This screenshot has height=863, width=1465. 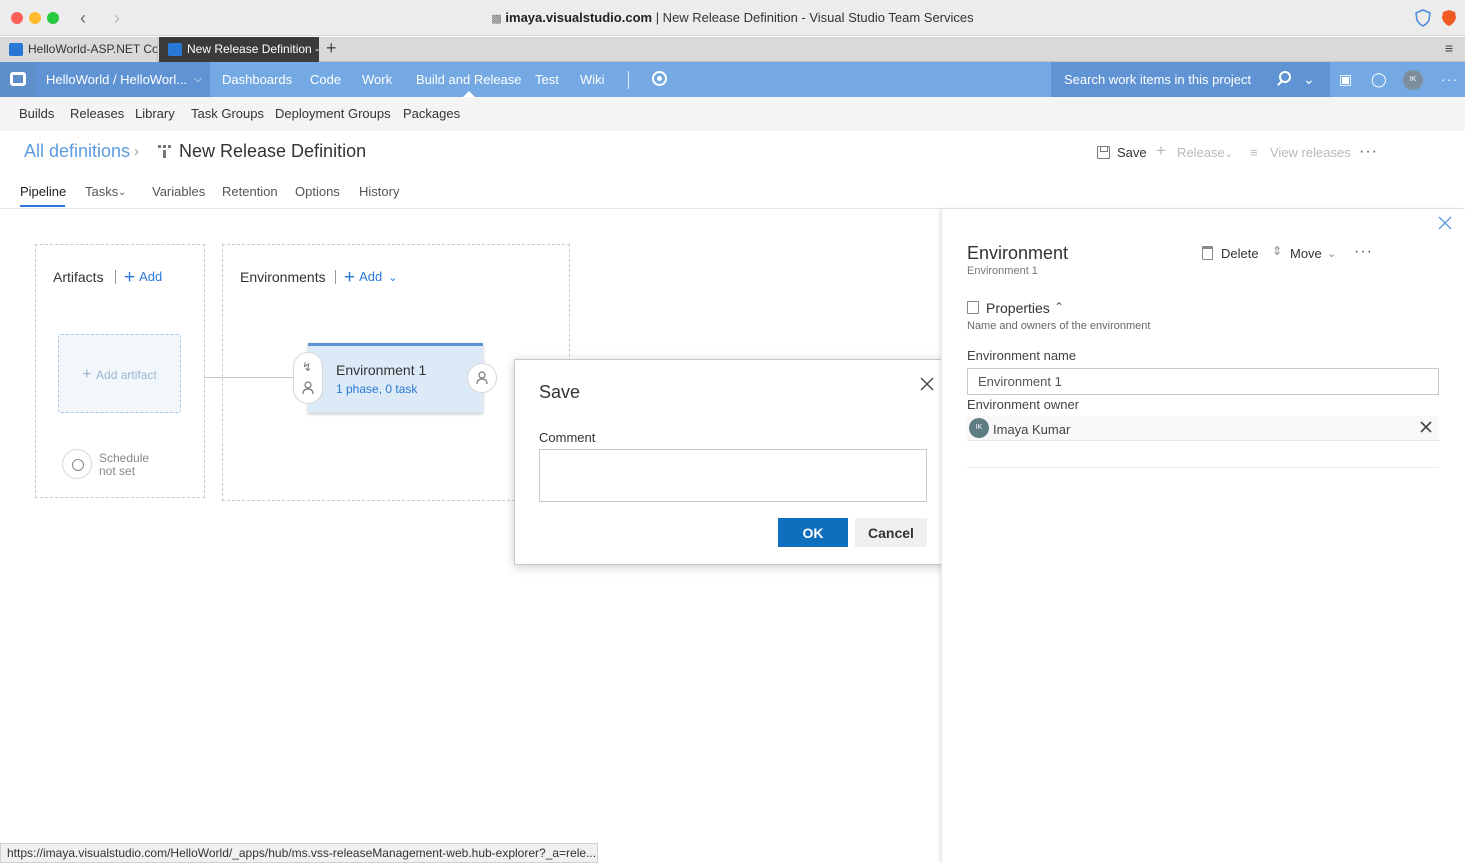 I want to click on lock-icon: ▩, so click(x=496, y=19).